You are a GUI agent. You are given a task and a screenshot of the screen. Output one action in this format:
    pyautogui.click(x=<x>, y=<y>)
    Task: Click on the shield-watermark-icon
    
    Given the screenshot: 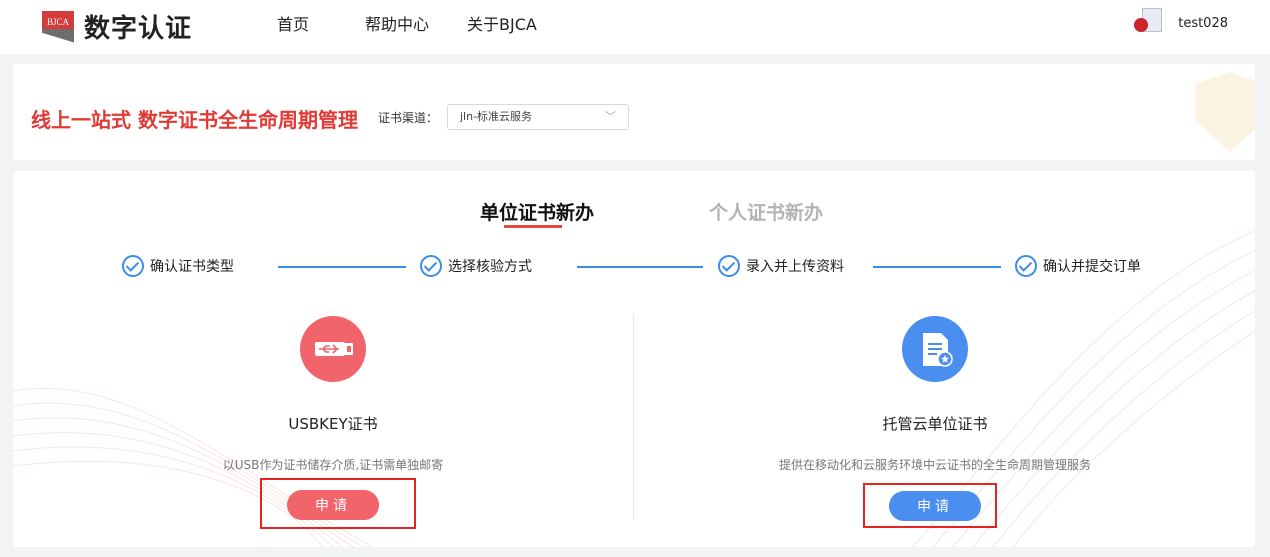 What is the action you would take?
    pyautogui.click(x=1225, y=112)
    